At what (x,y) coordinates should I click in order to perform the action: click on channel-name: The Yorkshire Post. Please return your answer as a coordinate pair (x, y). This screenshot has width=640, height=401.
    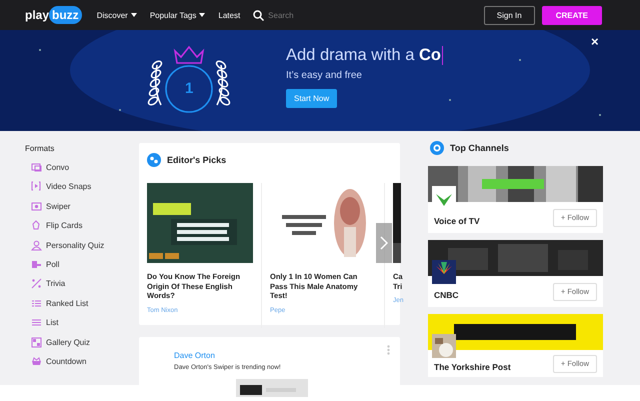
    Looking at the image, I should click on (472, 367).